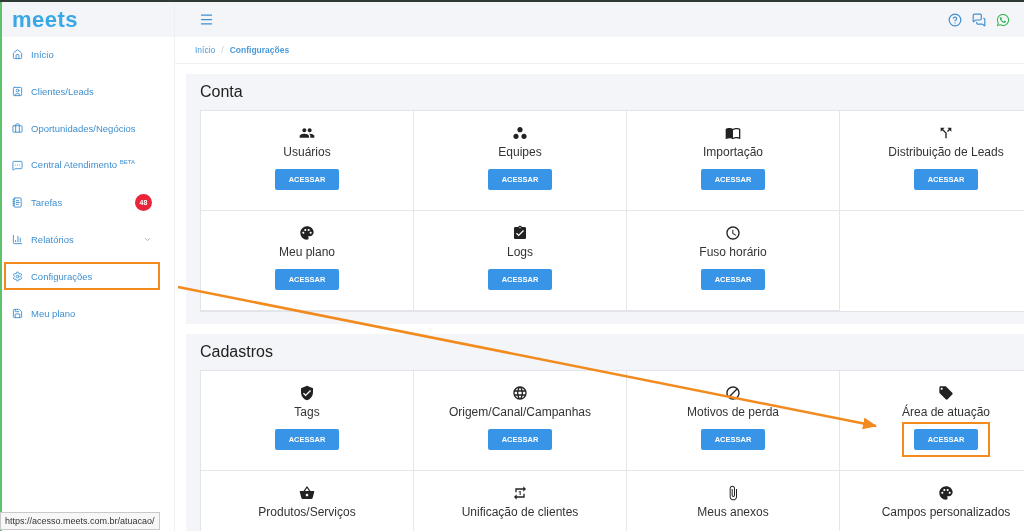 This screenshot has height=531, width=1024. I want to click on people-icon, so click(307, 133).